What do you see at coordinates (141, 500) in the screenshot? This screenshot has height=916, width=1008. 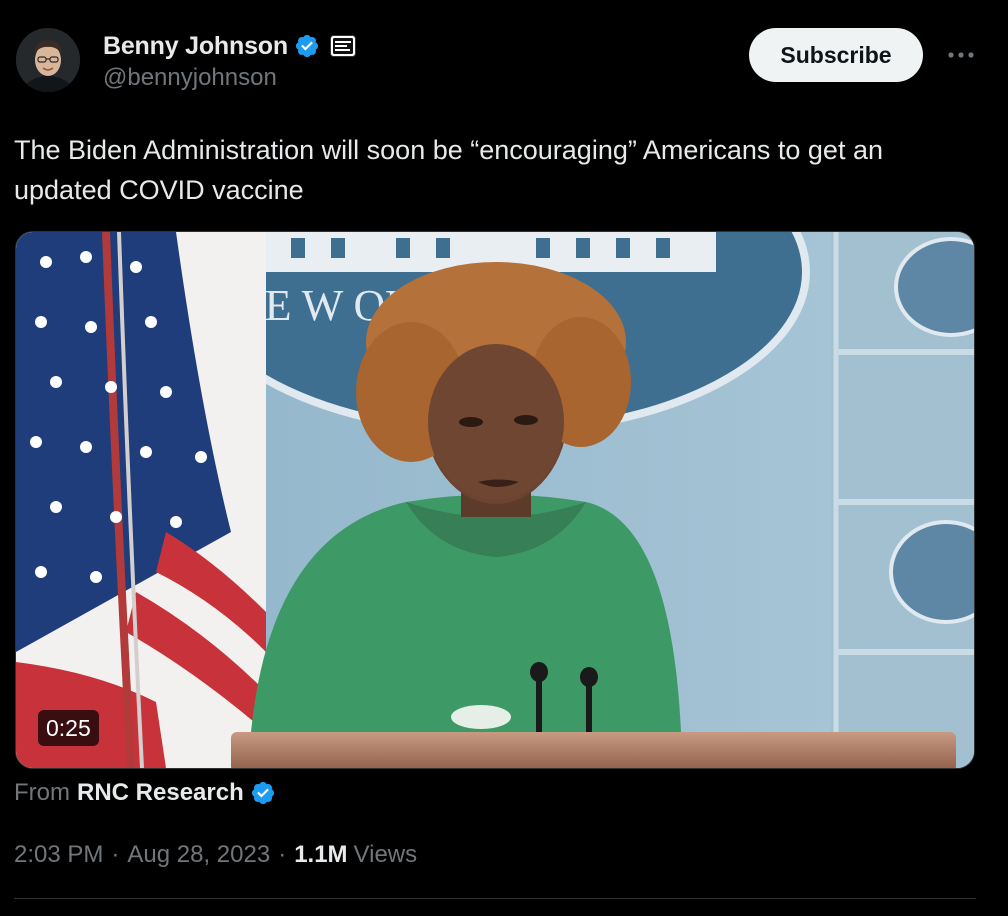 I see `flag` at bounding box center [141, 500].